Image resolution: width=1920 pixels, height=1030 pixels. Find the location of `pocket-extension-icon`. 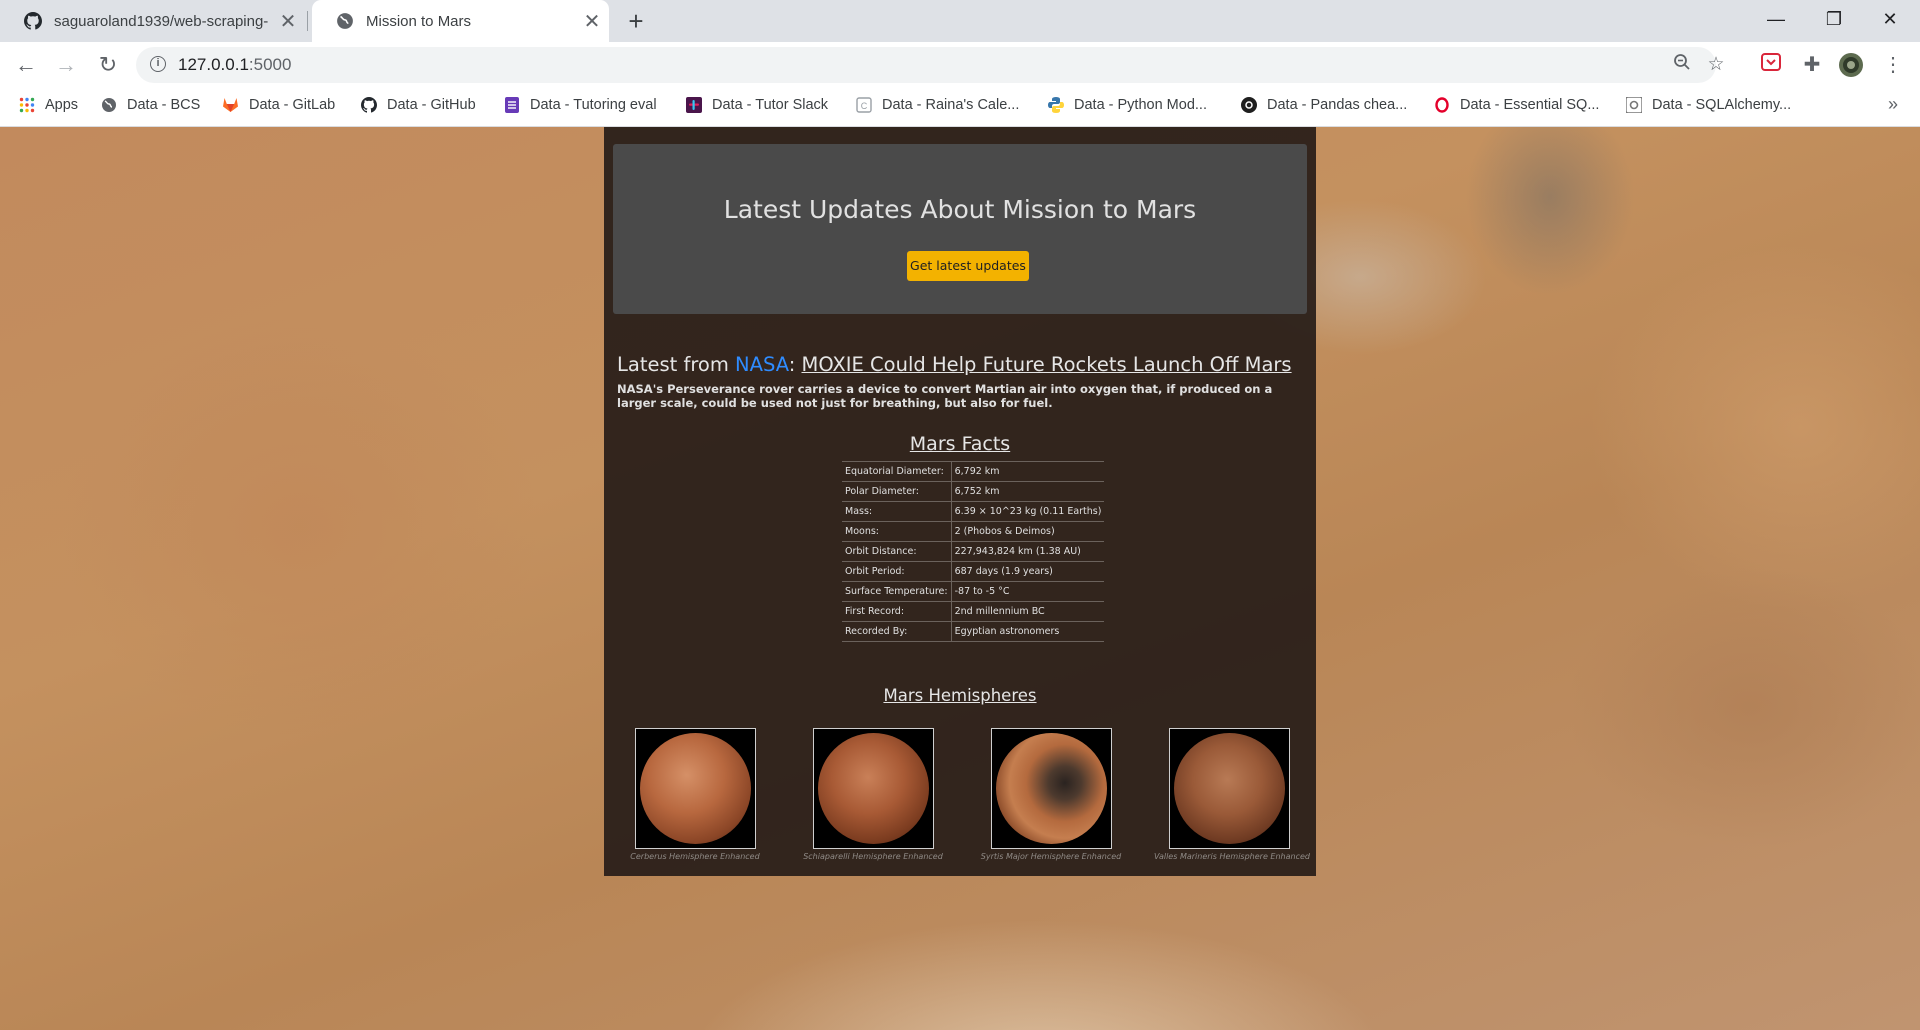

pocket-extension-icon is located at coordinates (1771, 65).